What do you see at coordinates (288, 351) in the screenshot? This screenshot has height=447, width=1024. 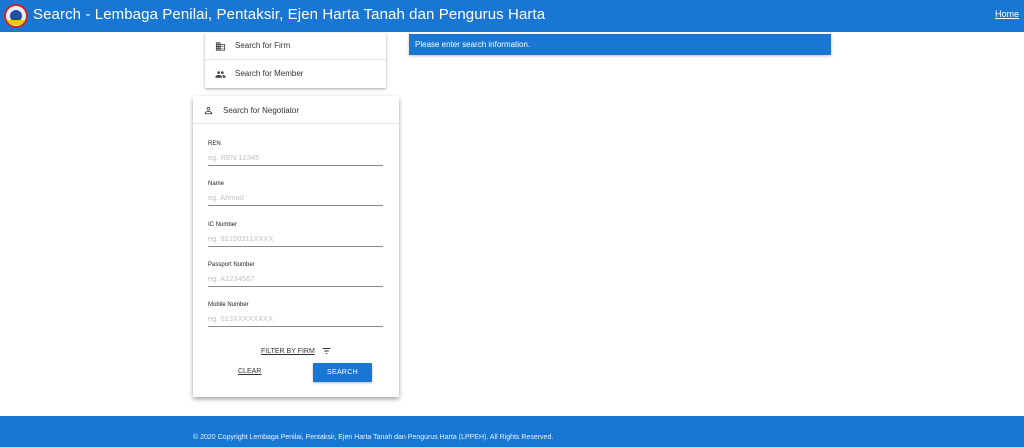 I see `filter-by-firm-label: FILTER BY FIRM` at bounding box center [288, 351].